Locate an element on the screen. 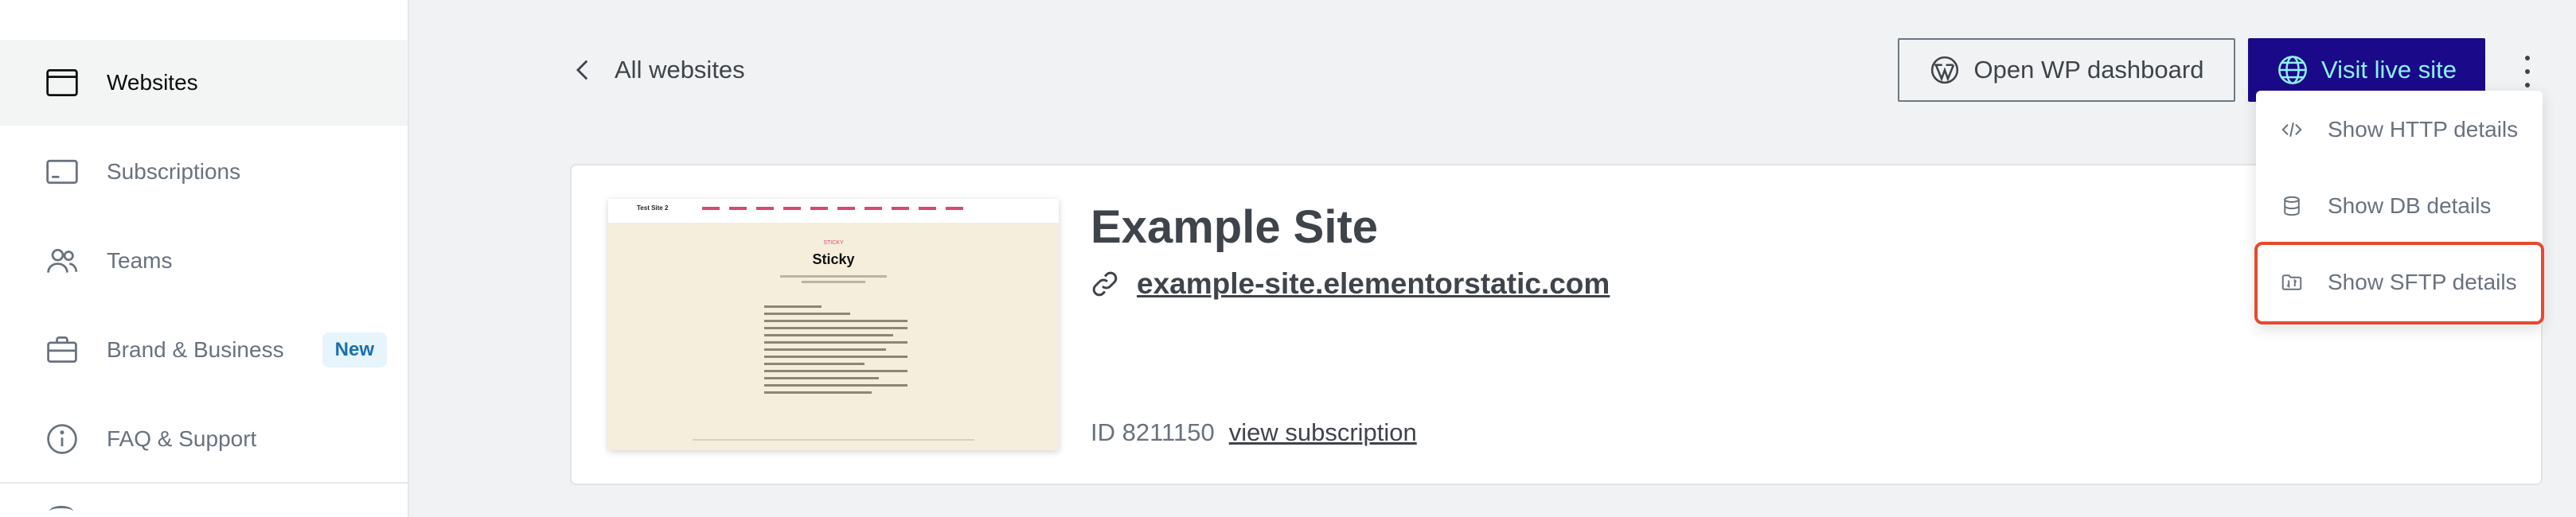 The image size is (2576, 517). thumbnail-meta is located at coordinates (833, 280).